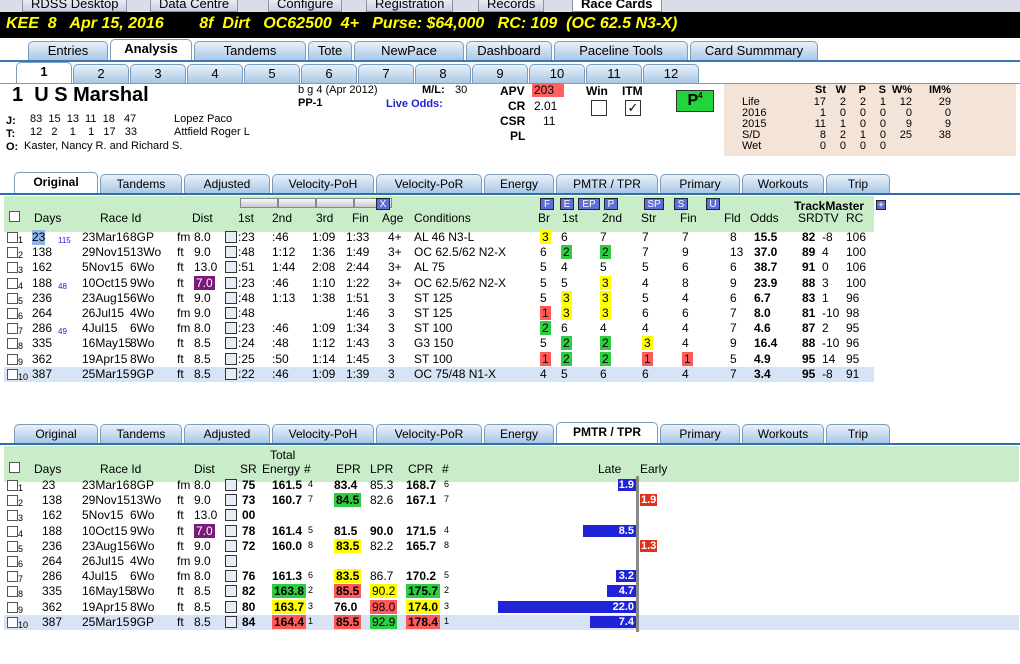  What do you see at coordinates (567, 204) in the screenshot?
I see `e-filter-button: E` at bounding box center [567, 204].